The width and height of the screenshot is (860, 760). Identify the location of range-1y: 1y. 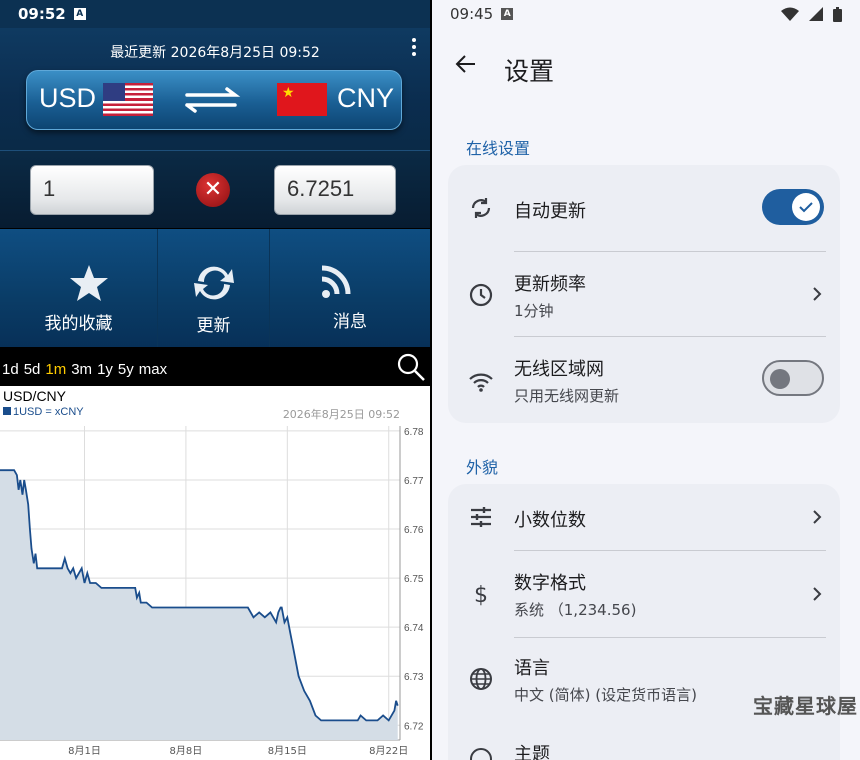
(105, 369).